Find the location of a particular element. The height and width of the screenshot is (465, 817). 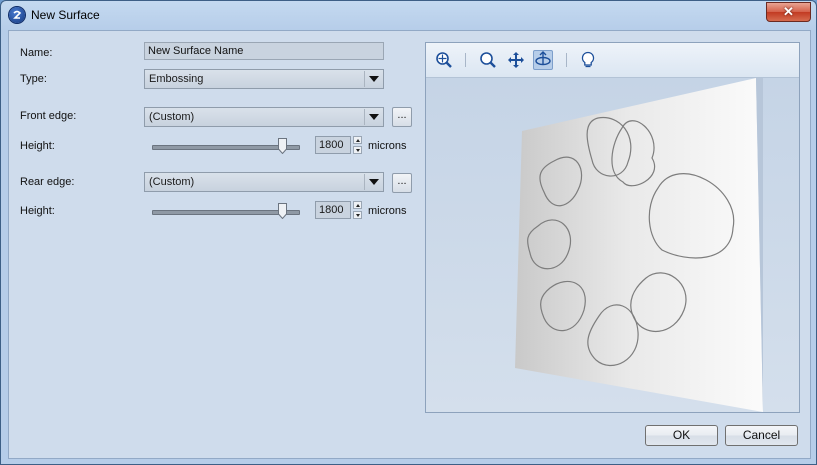

rotate-icon is located at coordinates (543, 60).